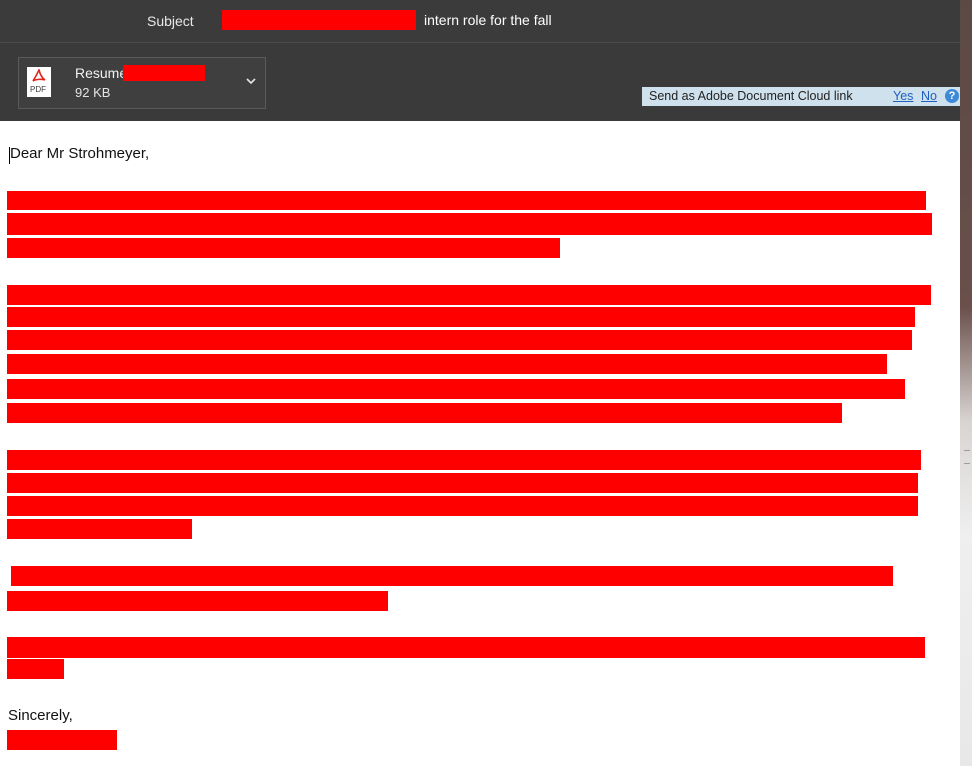 The image size is (972, 766). Describe the element at coordinates (966, 383) in the screenshot. I see `window-edge` at that location.